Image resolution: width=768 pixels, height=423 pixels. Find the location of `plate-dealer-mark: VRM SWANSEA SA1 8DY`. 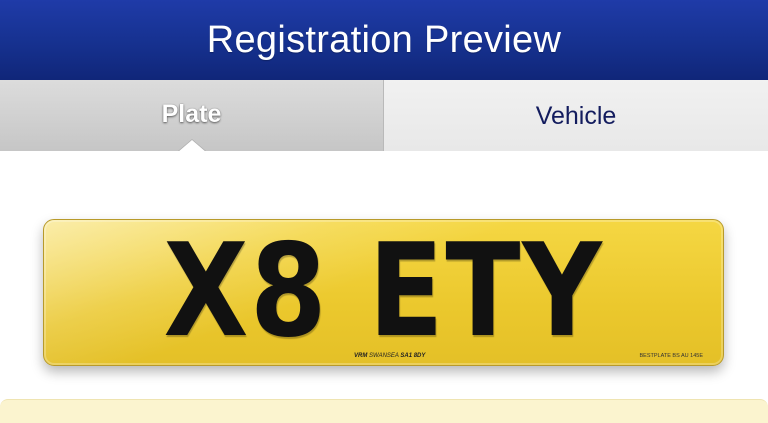

plate-dealer-mark: VRM SWANSEA SA1 8DY is located at coordinates (389, 356).